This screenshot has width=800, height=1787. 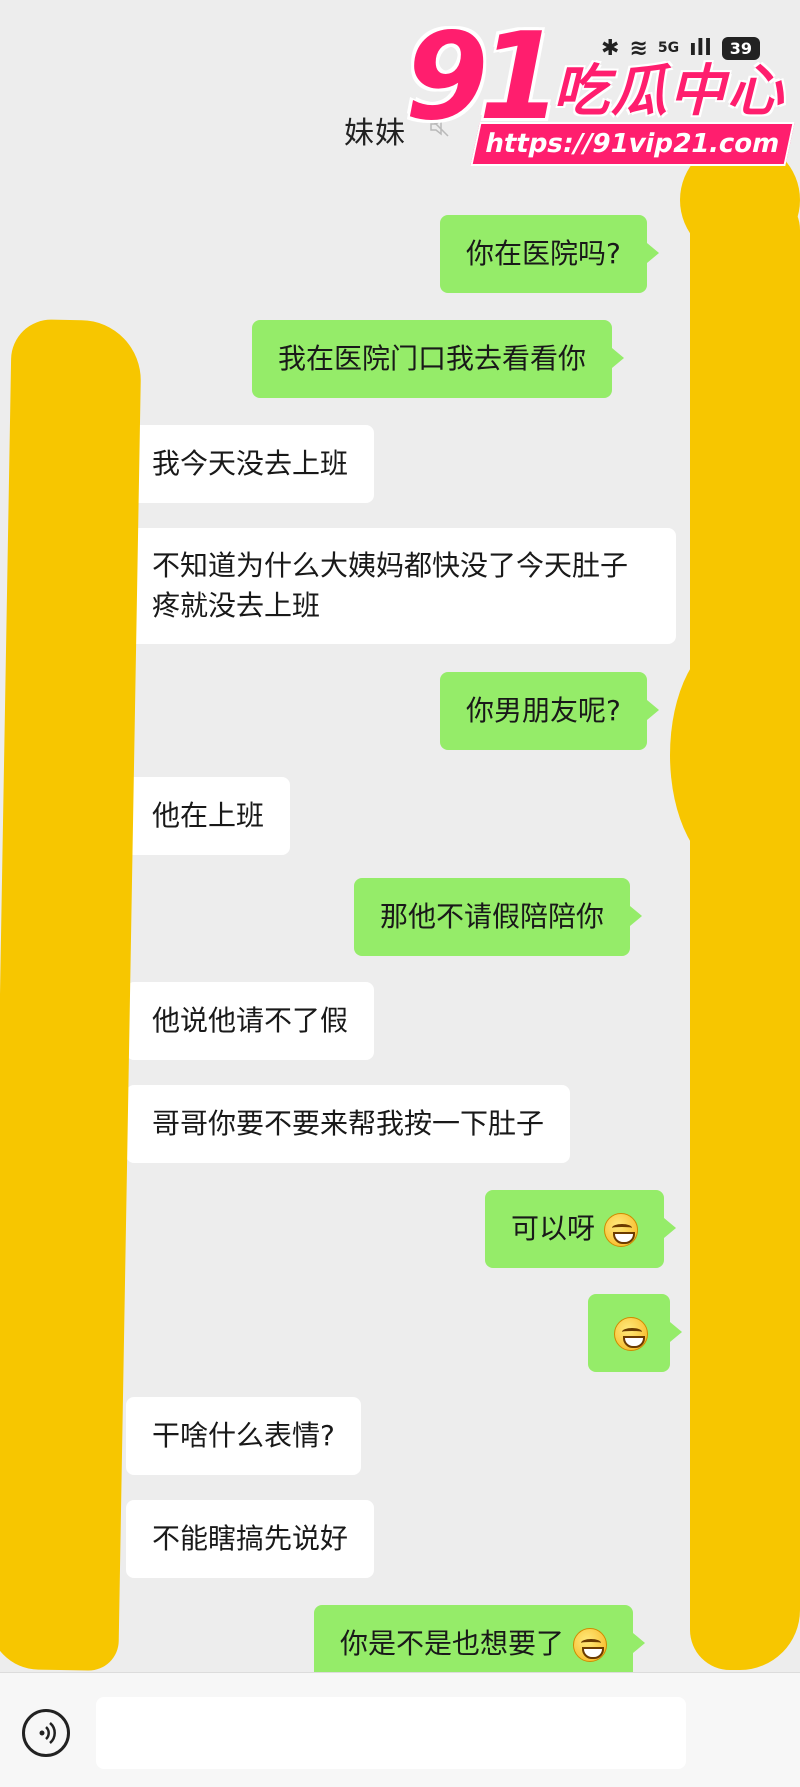 What do you see at coordinates (390, 585) in the screenshot?
I see `message-text: 不知道为什么大姨妈都快没了今天肚子疼就没去上班` at bounding box center [390, 585].